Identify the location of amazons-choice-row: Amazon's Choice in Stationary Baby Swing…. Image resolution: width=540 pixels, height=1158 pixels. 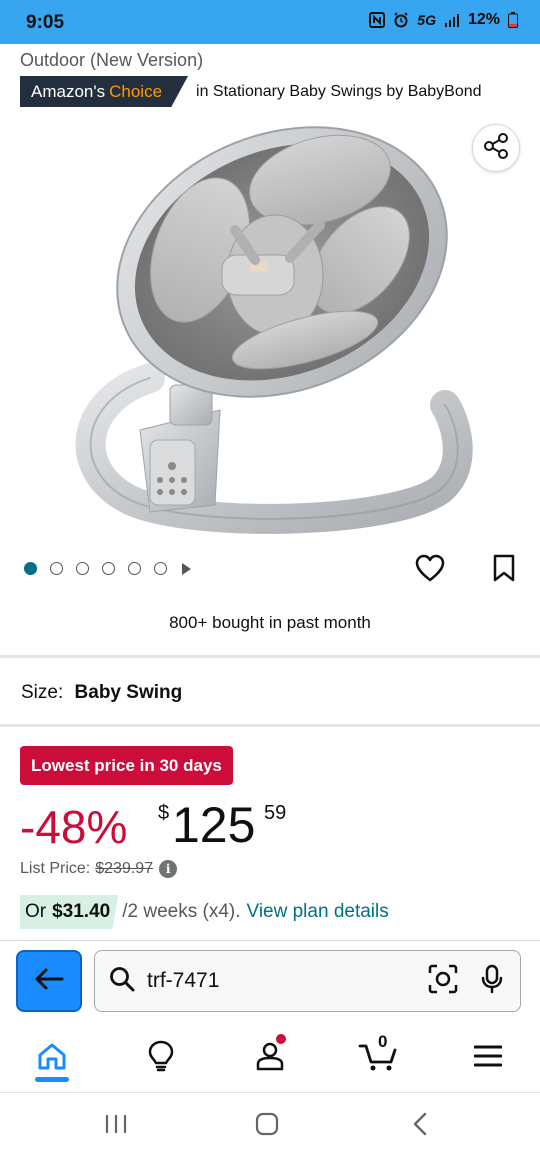
(251, 91).